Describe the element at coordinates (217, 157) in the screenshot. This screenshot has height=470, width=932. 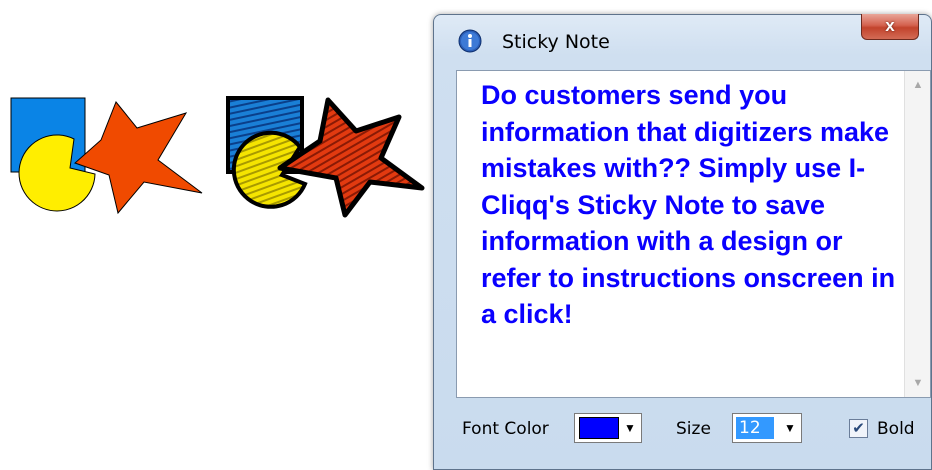
I see `design-preview` at that location.